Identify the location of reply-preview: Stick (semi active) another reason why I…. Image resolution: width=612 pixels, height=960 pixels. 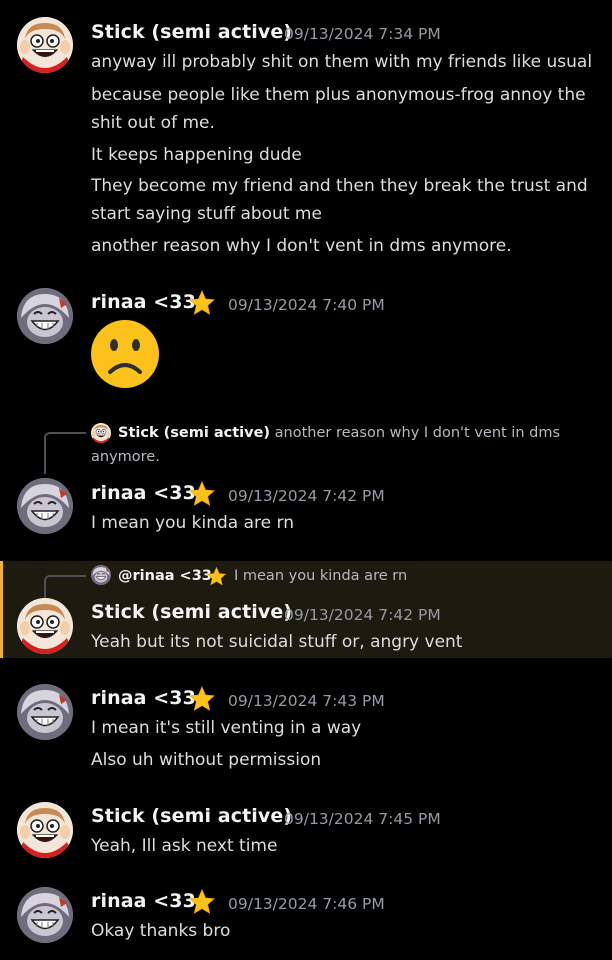
(339, 433).